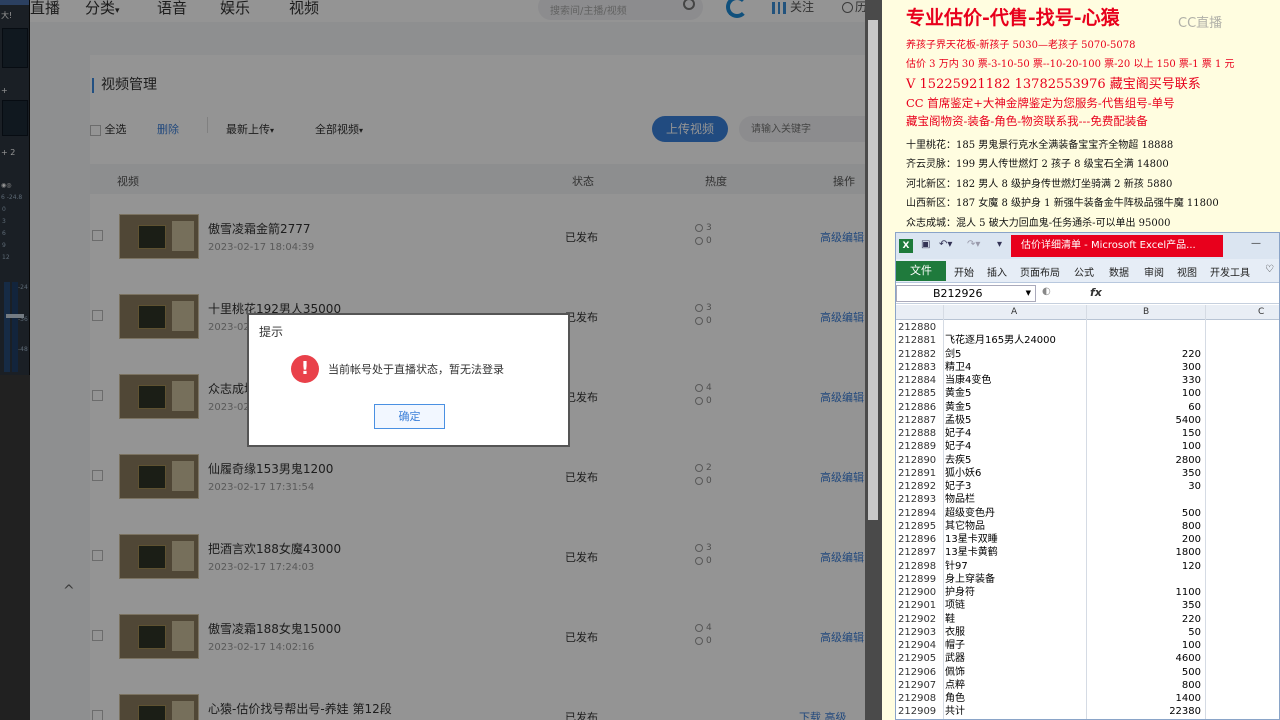 The width and height of the screenshot is (1280, 720). Describe the element at coordinates (999, 244) in the screenshot. I see `customize-toolbar-icon: ▾` at that location.